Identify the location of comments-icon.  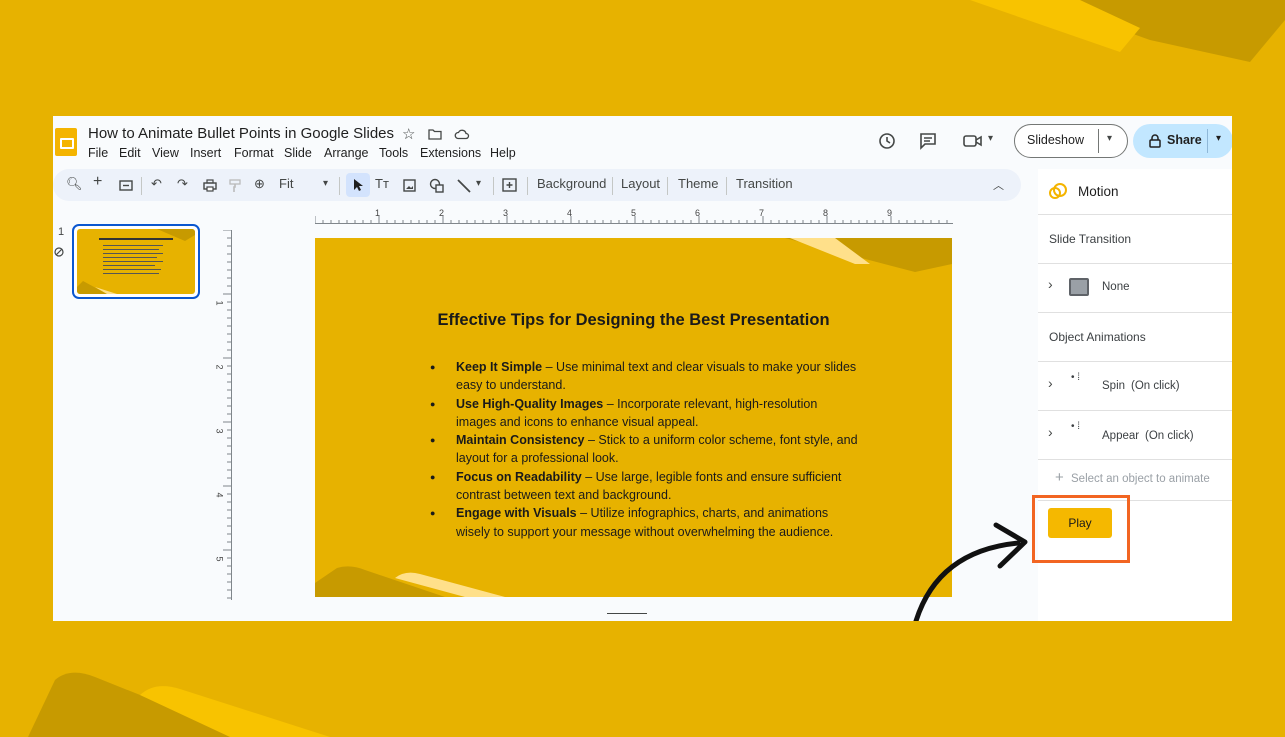
(928, 141).